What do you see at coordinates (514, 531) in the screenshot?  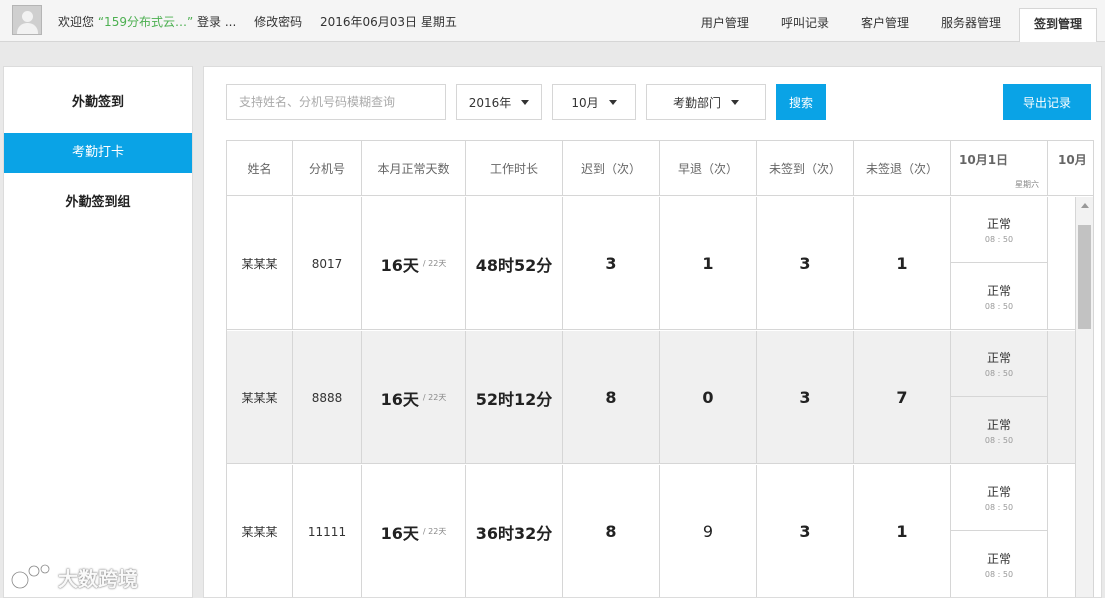 I see `cell-work-hours: 36时32分` at bounding box center [514, 531].